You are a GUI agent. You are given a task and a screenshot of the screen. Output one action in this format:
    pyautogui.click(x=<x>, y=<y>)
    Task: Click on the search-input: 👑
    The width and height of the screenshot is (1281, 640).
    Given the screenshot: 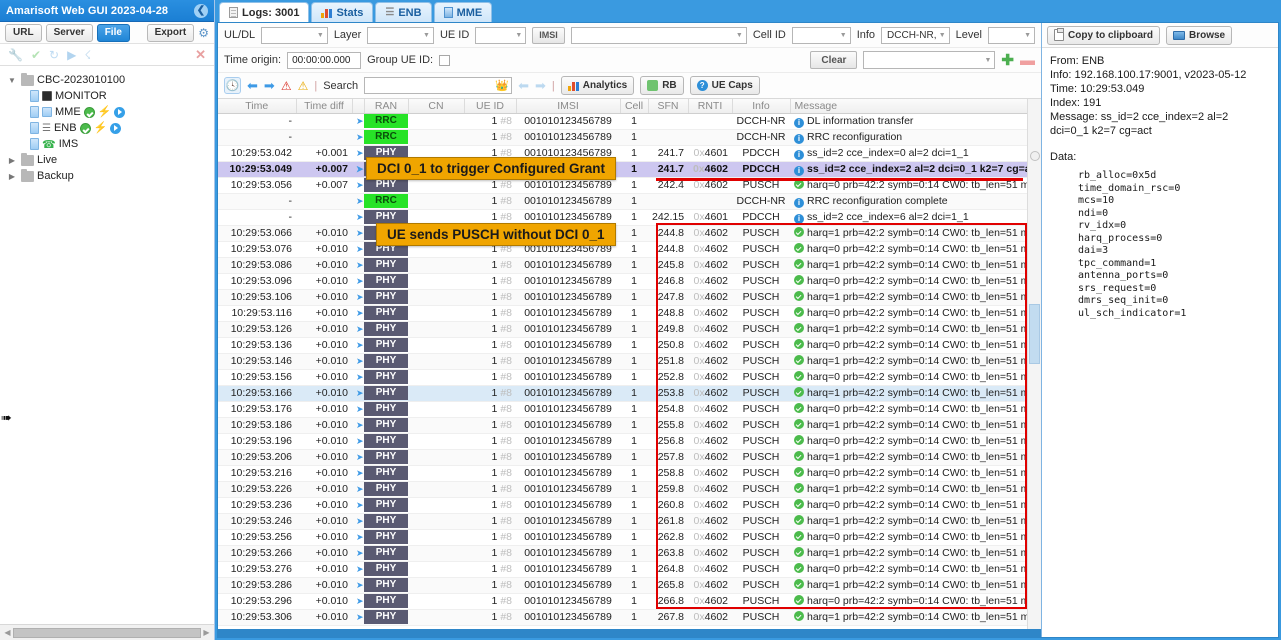 What is the action you would take?
    pyautogui.click(x=438, y=85)
    